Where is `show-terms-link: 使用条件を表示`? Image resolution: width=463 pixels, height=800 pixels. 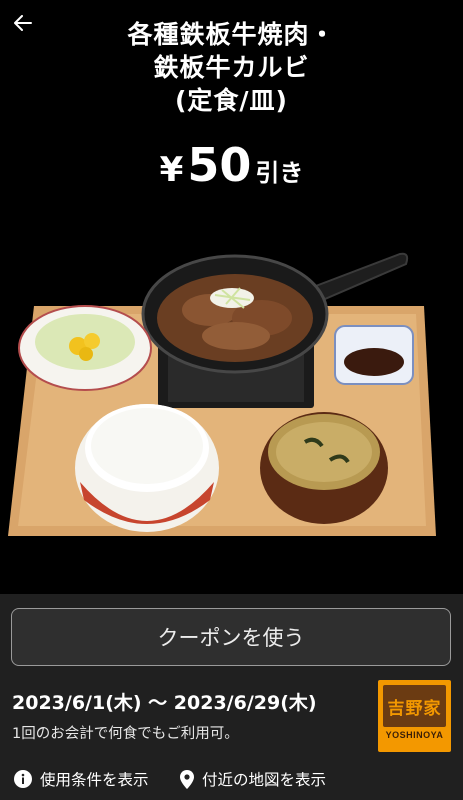 show-terms-link: 使用条件を表示 is located at coordinates (81, 779).